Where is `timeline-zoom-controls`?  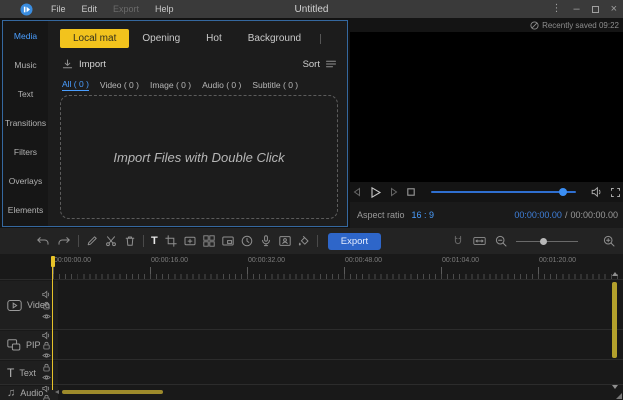 timeline-zoom-controls is located at coordinates (533, 241).